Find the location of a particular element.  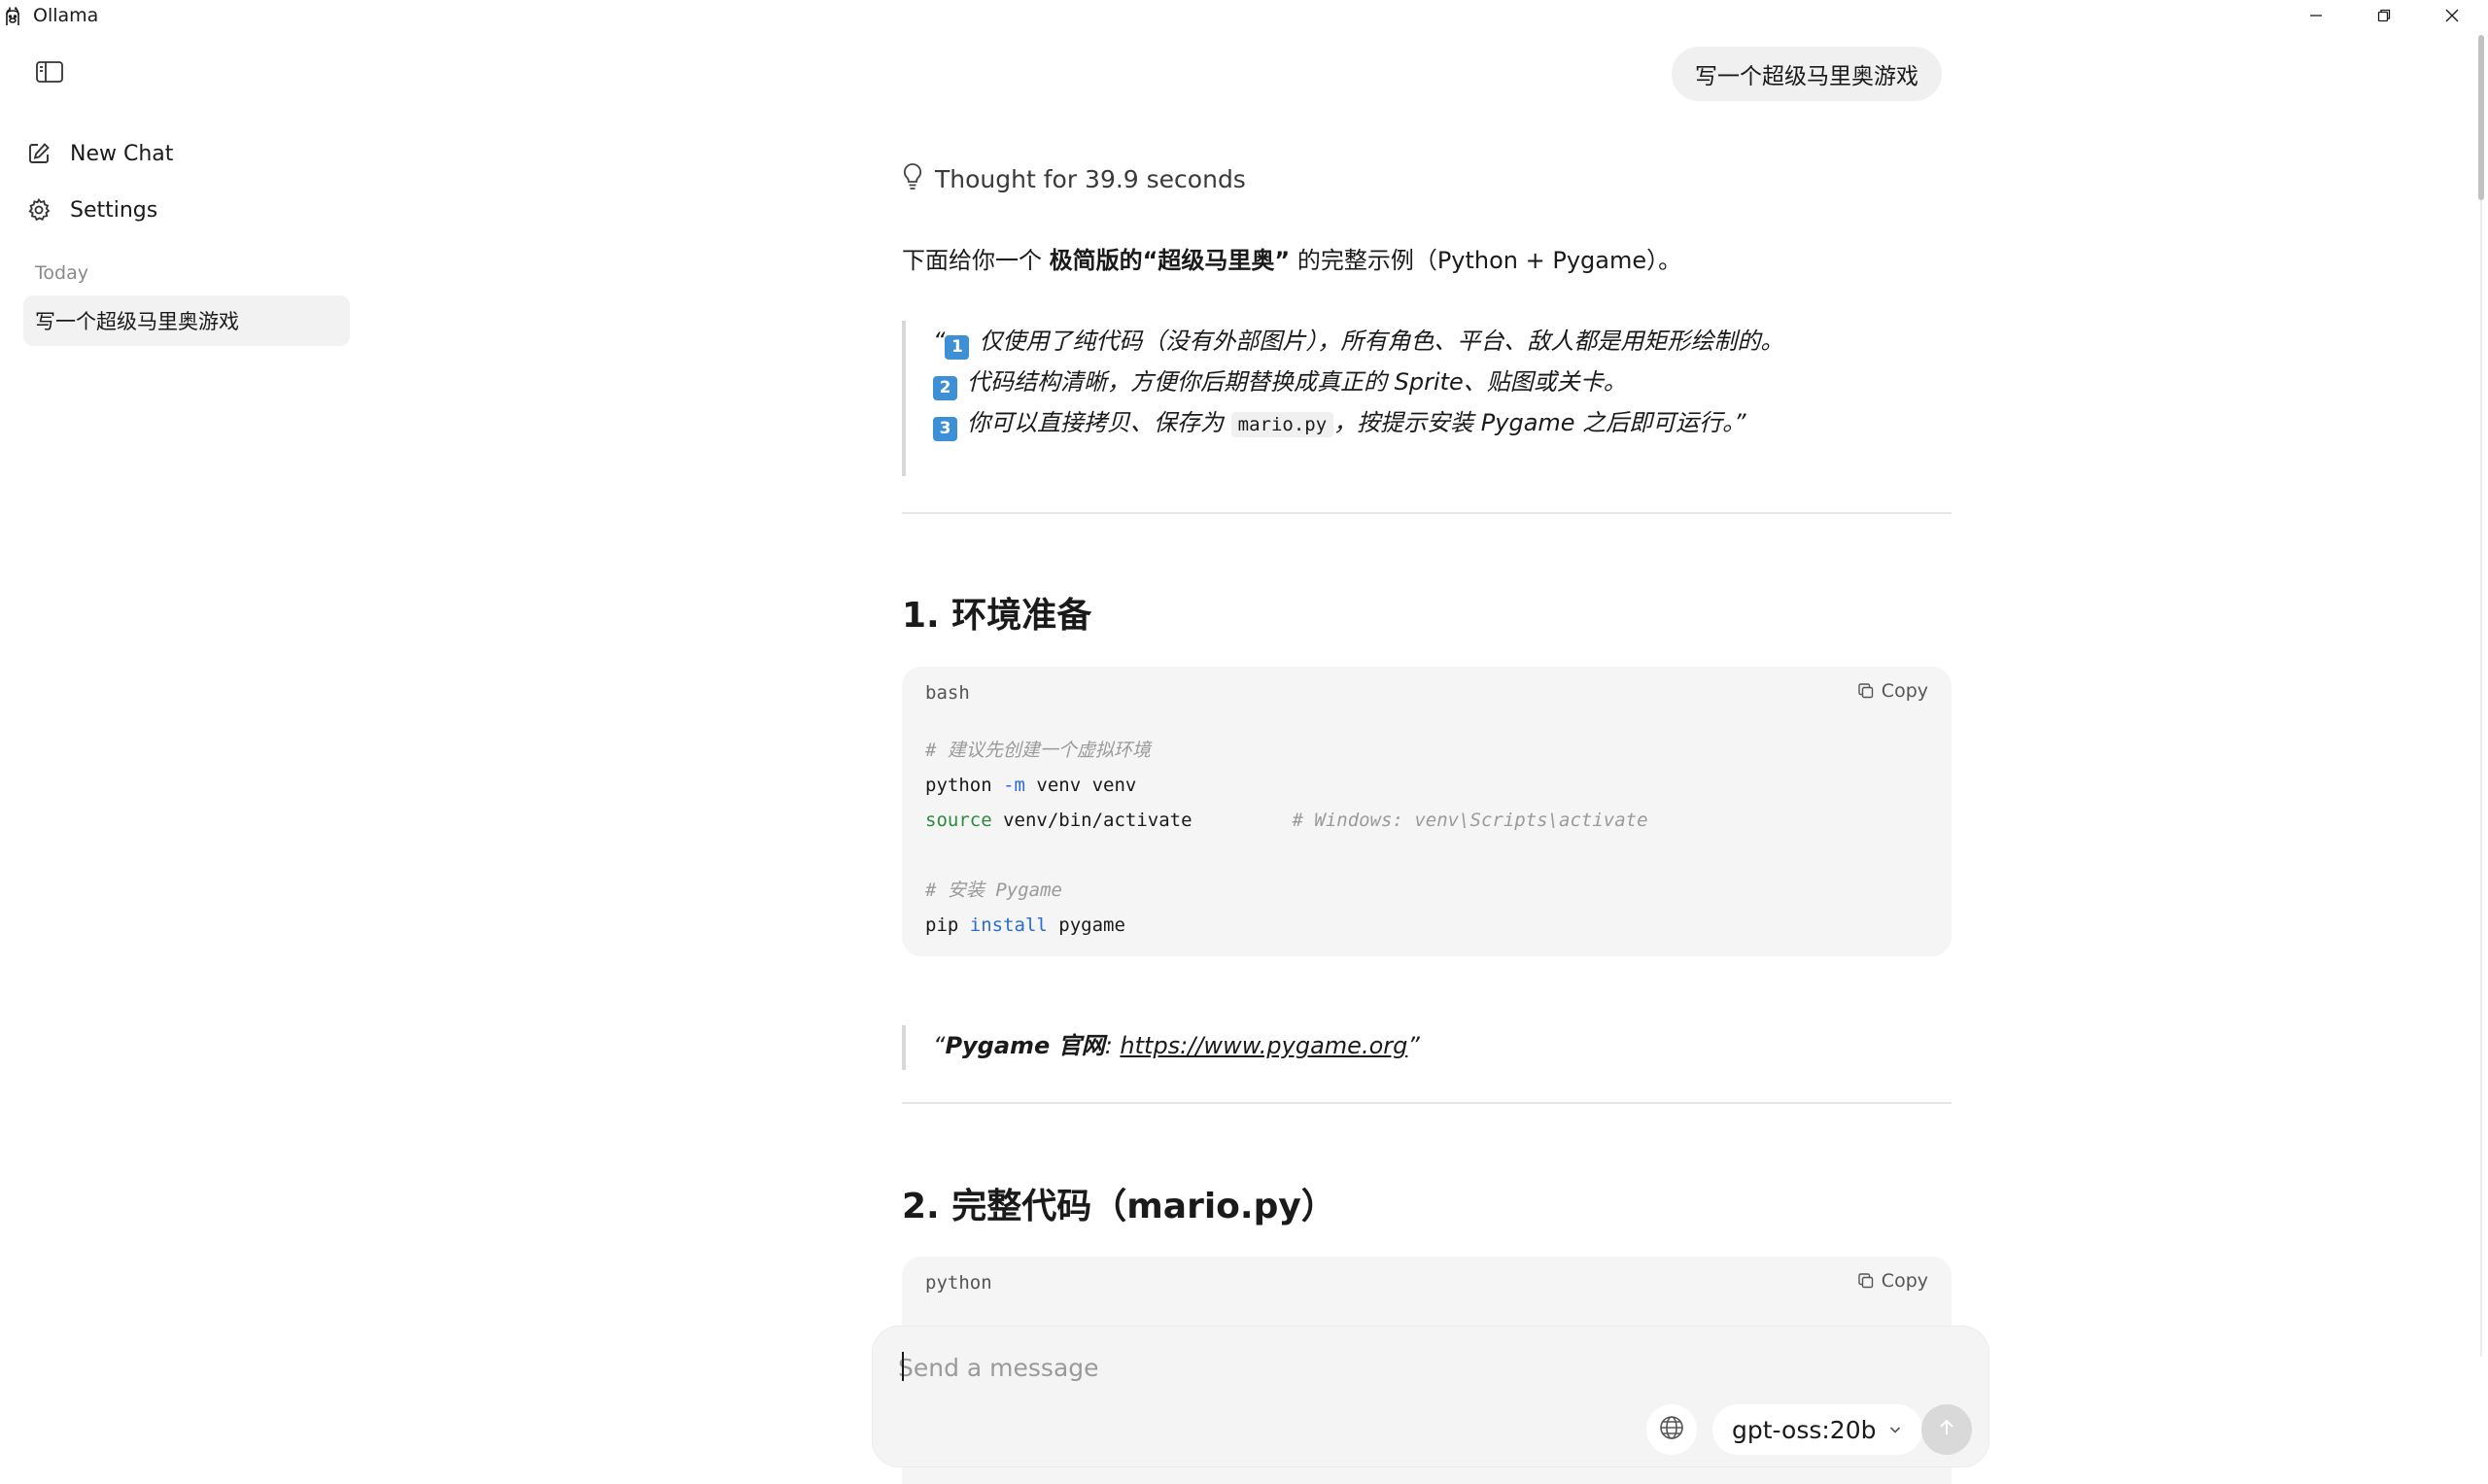

settings-button: Settings is located at coordinates (183, 210).